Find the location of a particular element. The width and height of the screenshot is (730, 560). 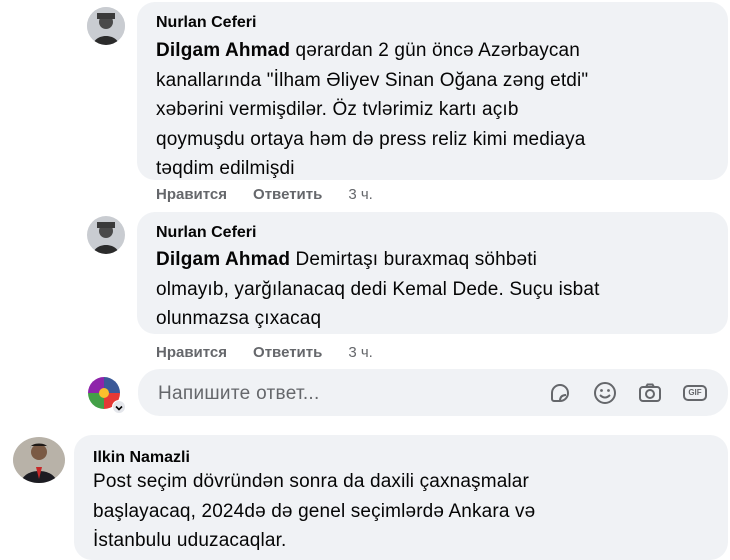

camera-icon is located at coordinates (650, 393).